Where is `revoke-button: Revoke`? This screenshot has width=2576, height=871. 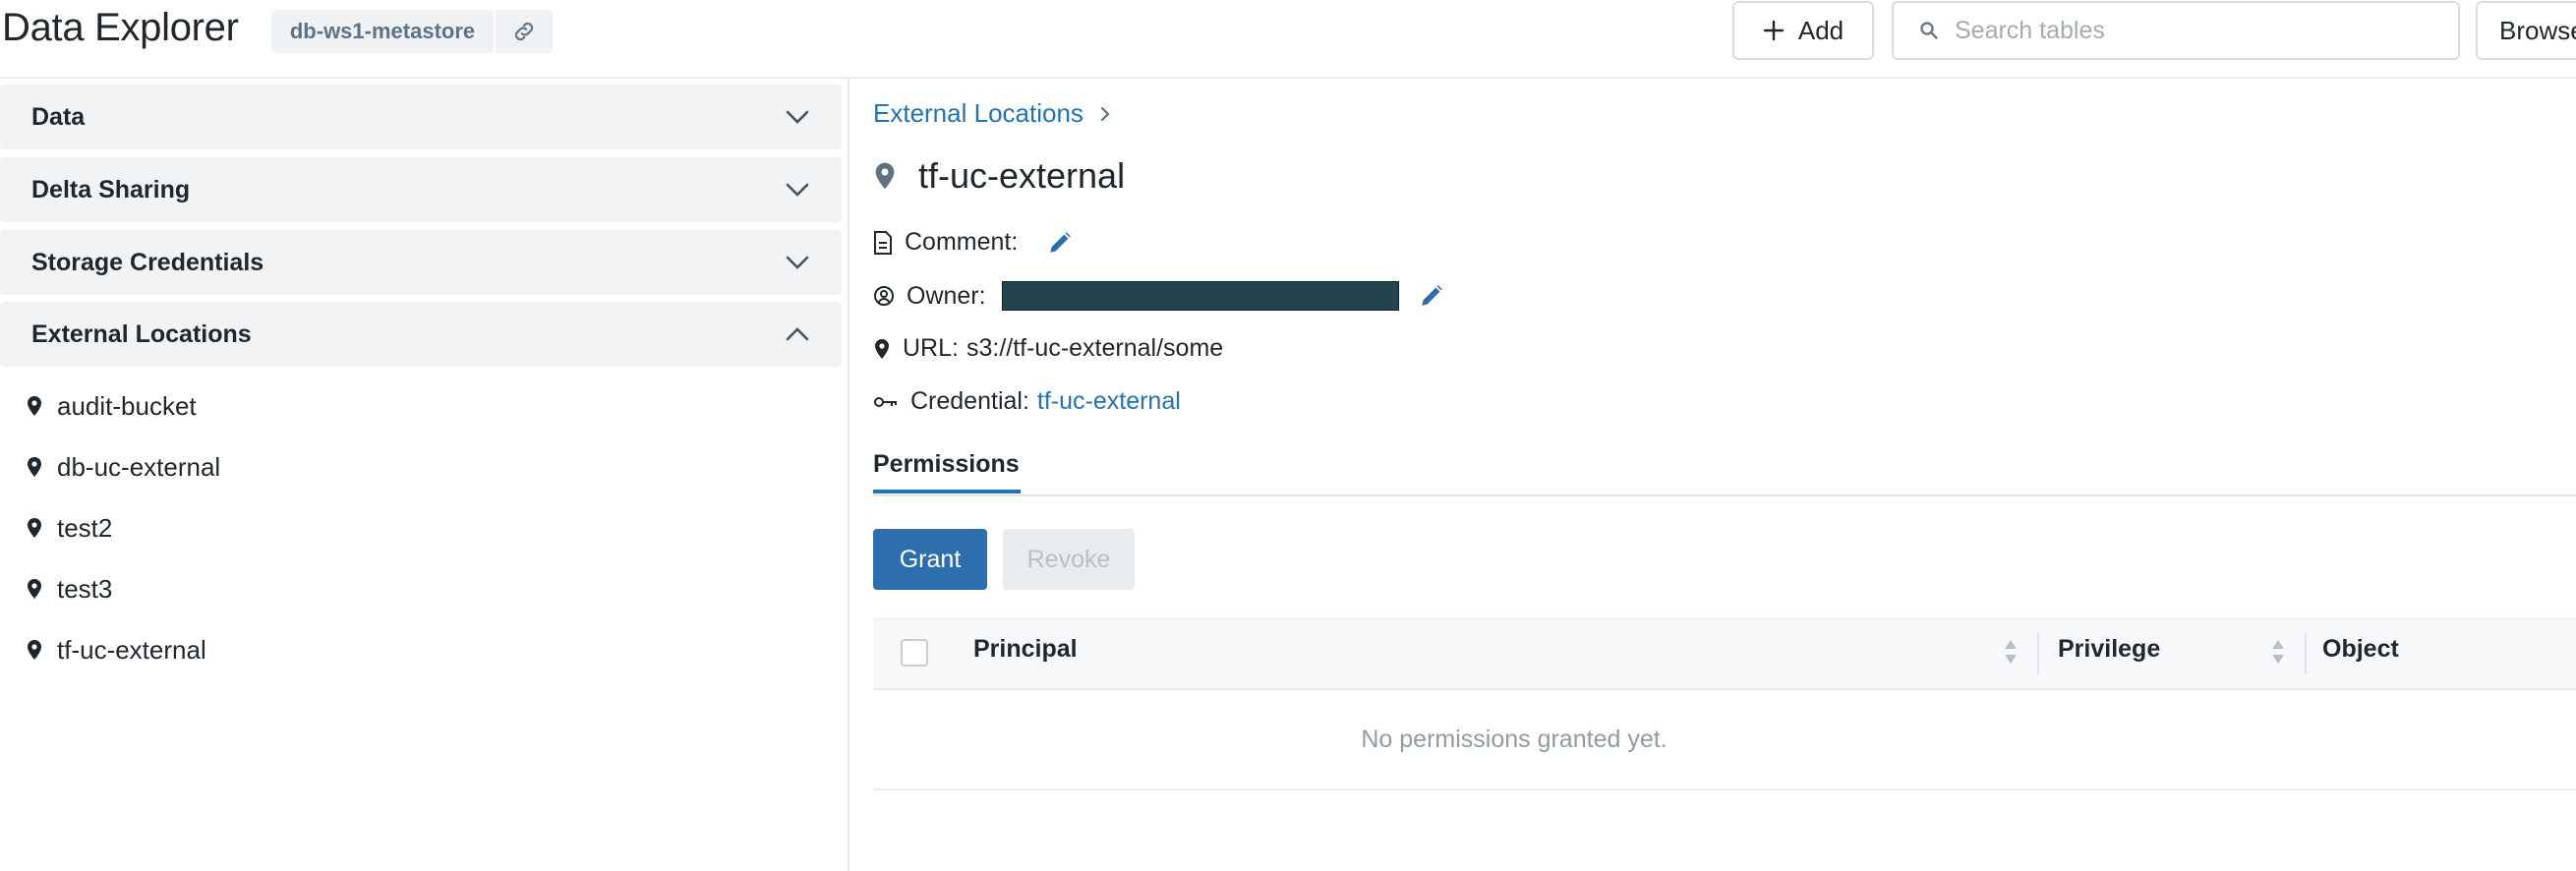
revoke-button: Revoke is located at coordinates (1069, 560).